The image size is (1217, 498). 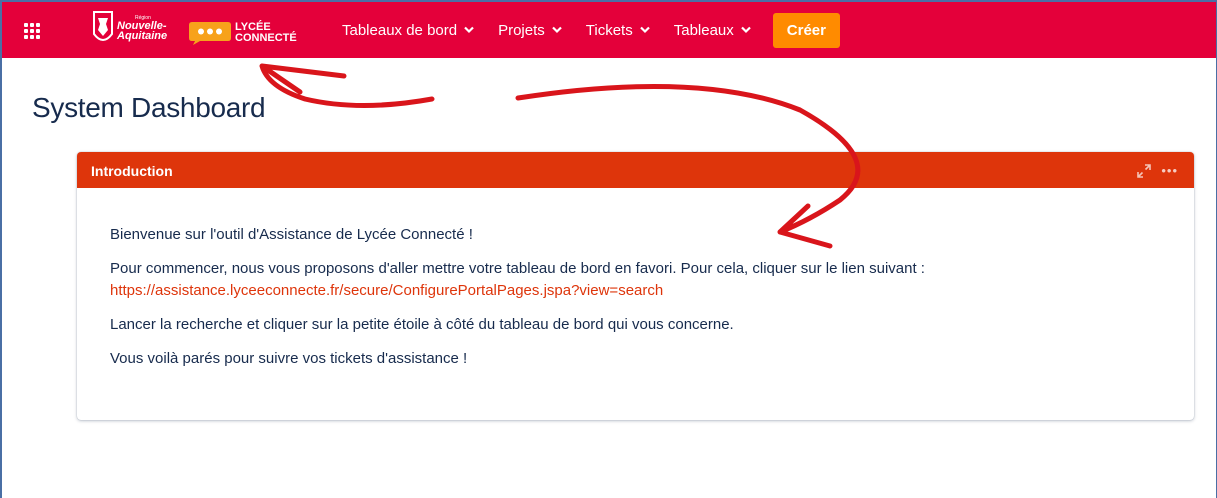 I want to click on nav-tickets-menu: Tickets, so click(x=618, y=30).